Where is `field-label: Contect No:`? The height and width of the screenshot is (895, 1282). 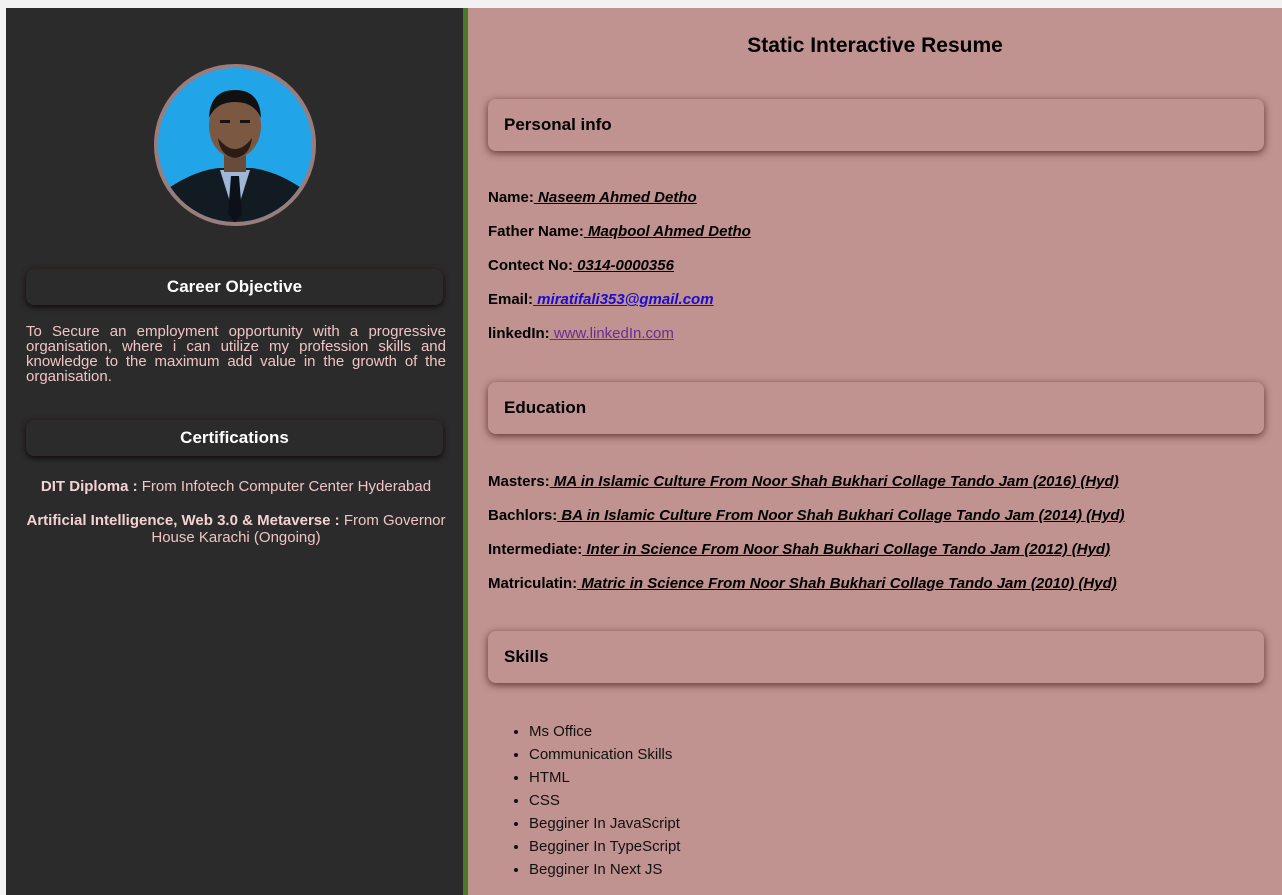
field-label: Contect No: is located at coordinates (530, 265).